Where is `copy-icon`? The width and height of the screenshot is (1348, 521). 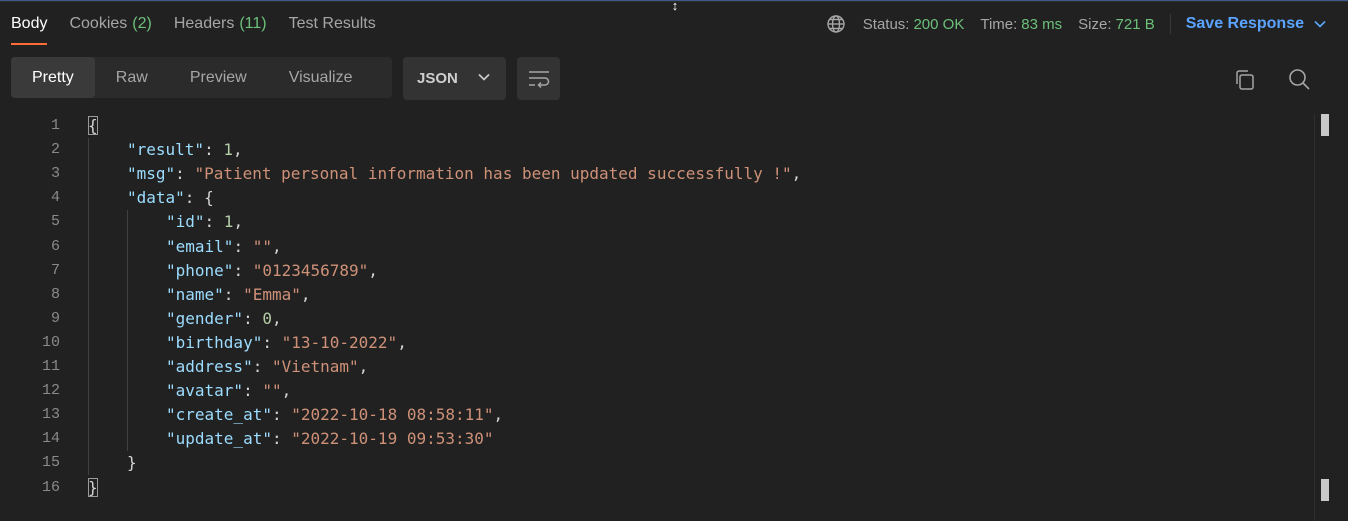
copy-icon is located at coordinates (1245, 80).